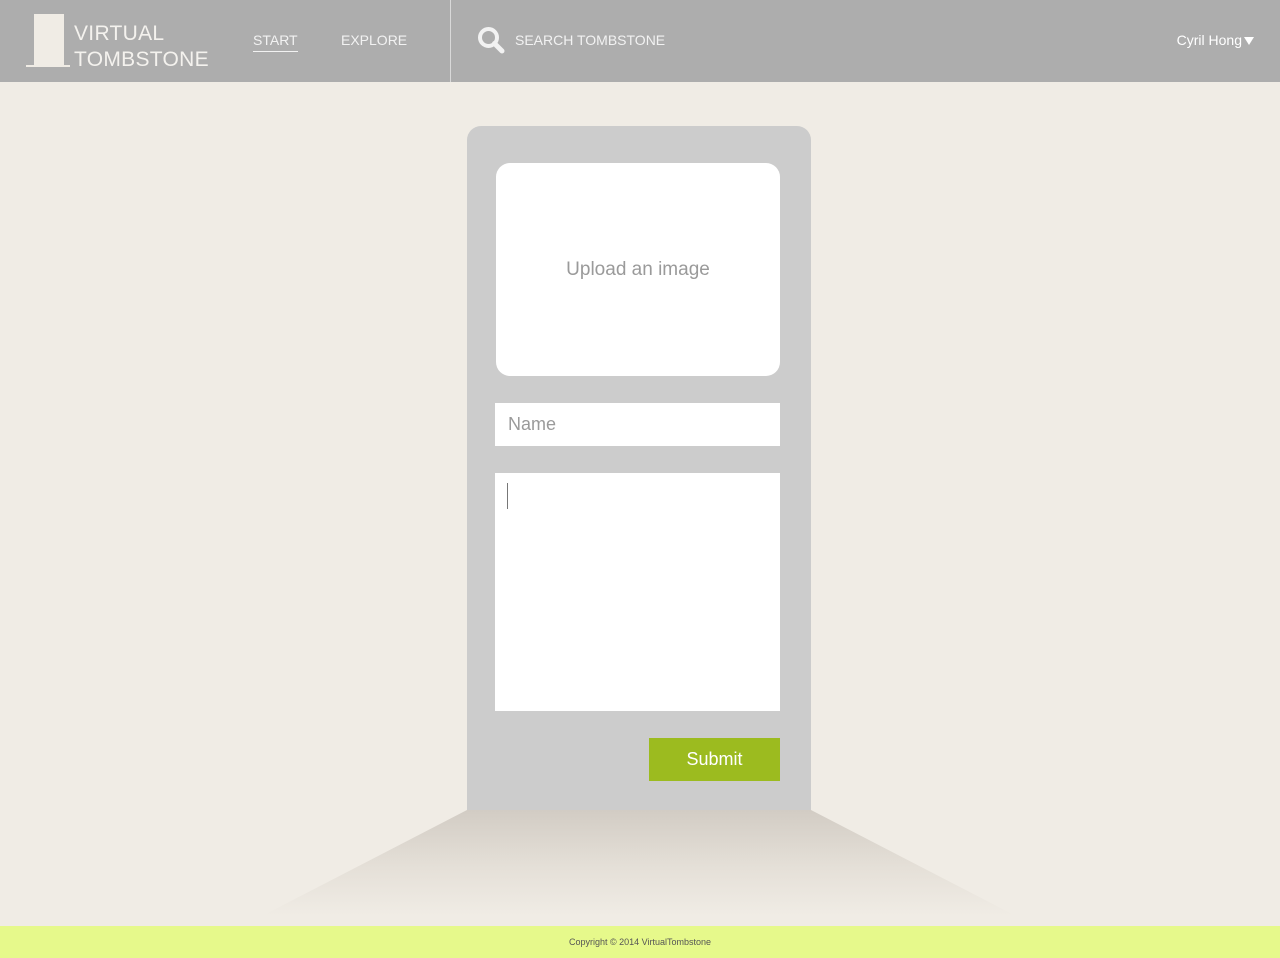  Describe the element at coordinates (374, 40) in the screenshot. I see `nav-explore-link: EXPLORE` at that location.